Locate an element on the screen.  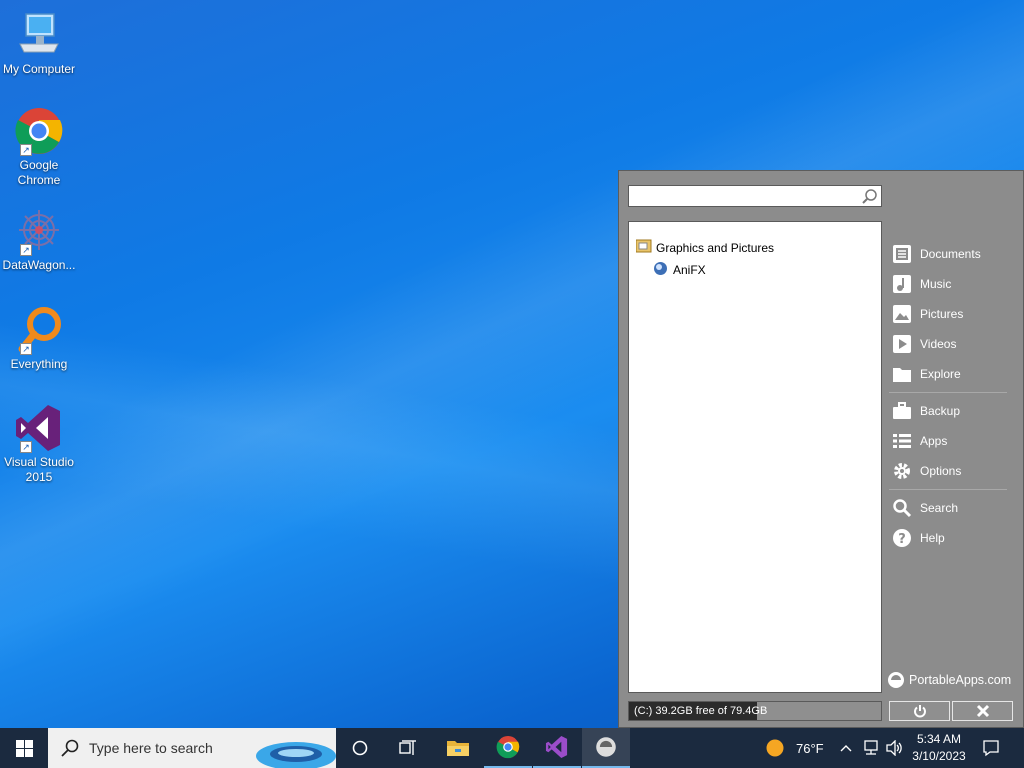
sidebar-item-label: Music is located at coordinates (936, 284).